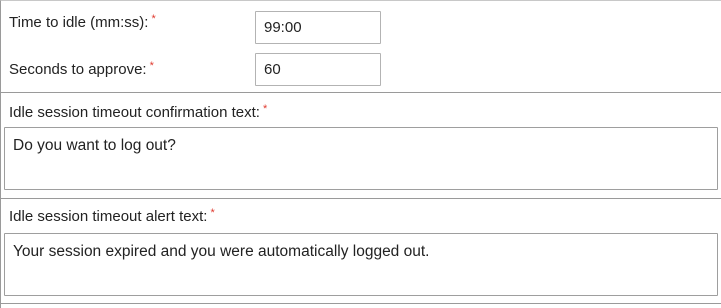  I want to click on alert-text-label: Idle session timeout alert text:, so click(108, 216).